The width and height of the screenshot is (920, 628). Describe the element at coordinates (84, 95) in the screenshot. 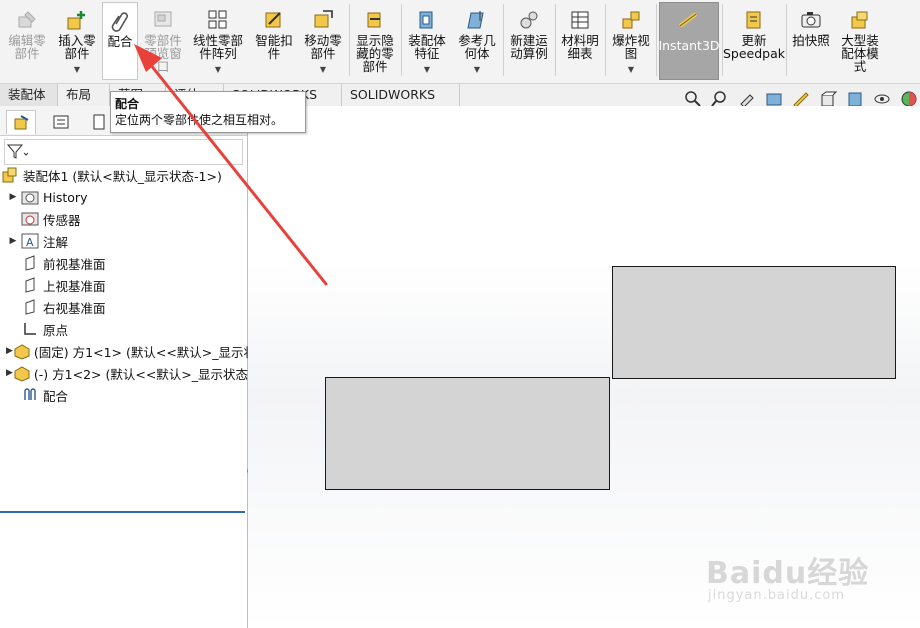

I see `tab-layout: 布局` at that location.